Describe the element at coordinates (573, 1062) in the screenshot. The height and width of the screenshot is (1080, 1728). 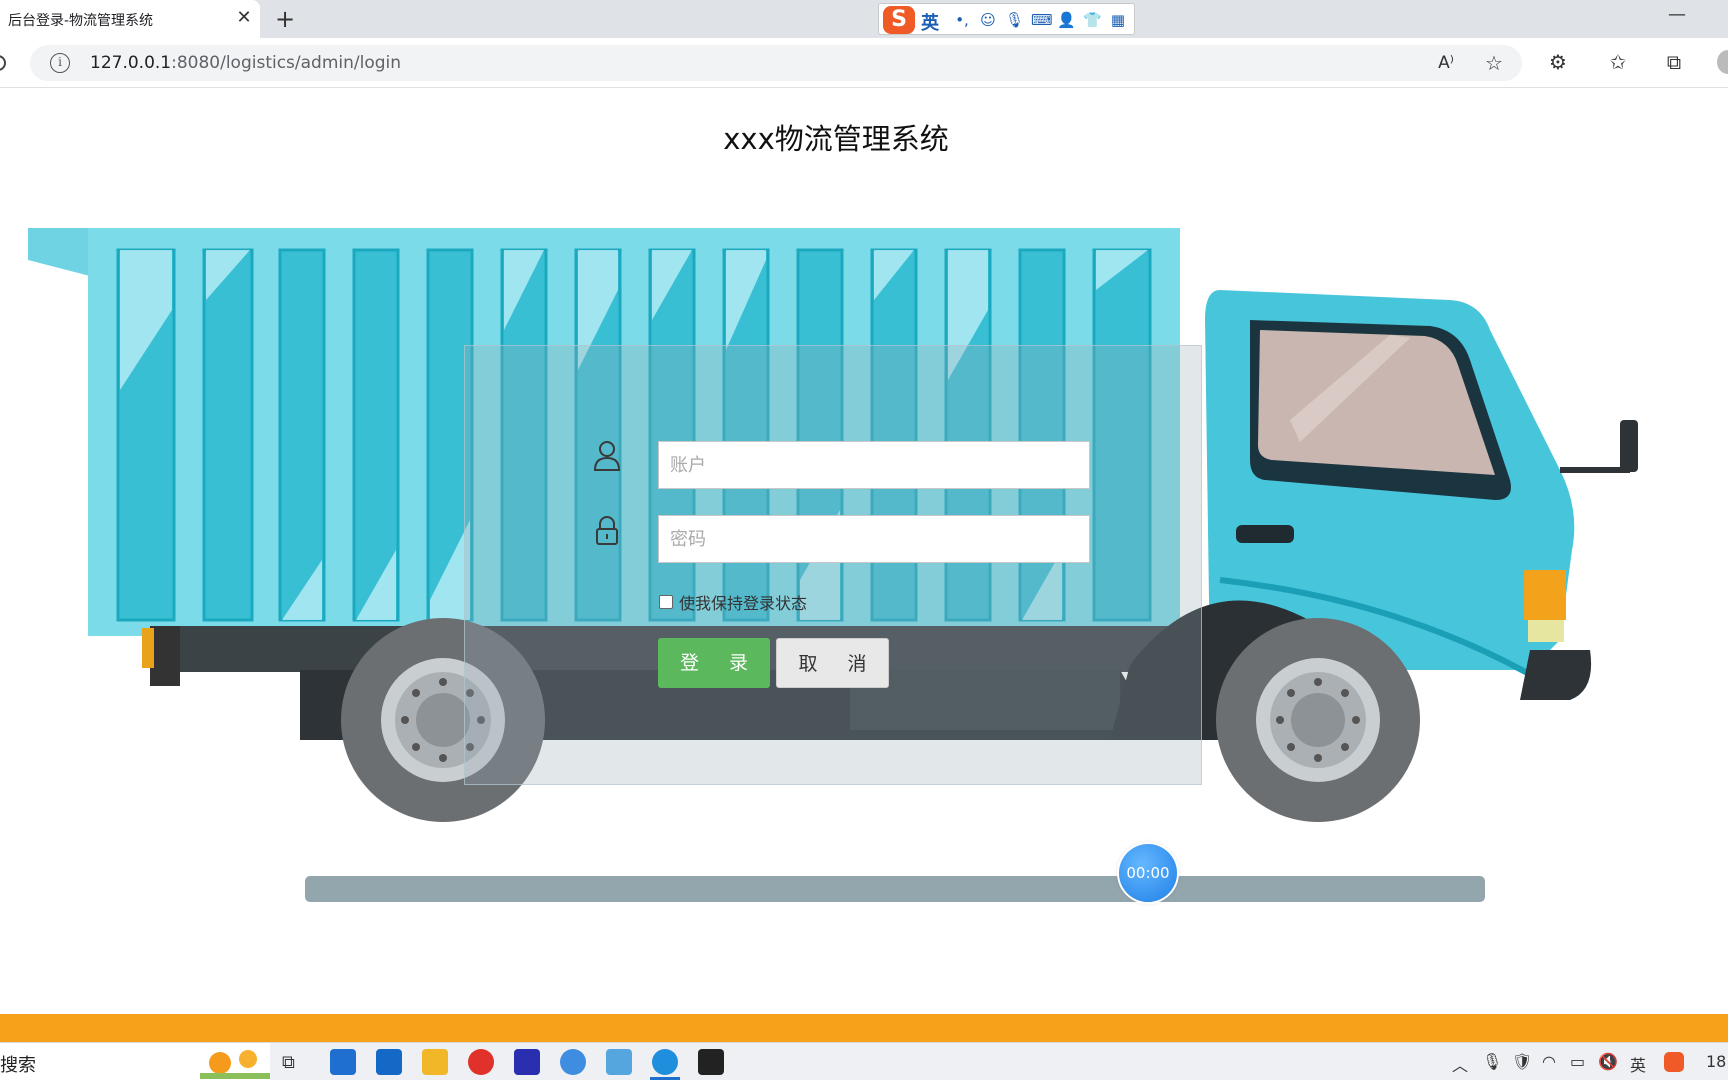
I see `app-browser-icon` at that location.